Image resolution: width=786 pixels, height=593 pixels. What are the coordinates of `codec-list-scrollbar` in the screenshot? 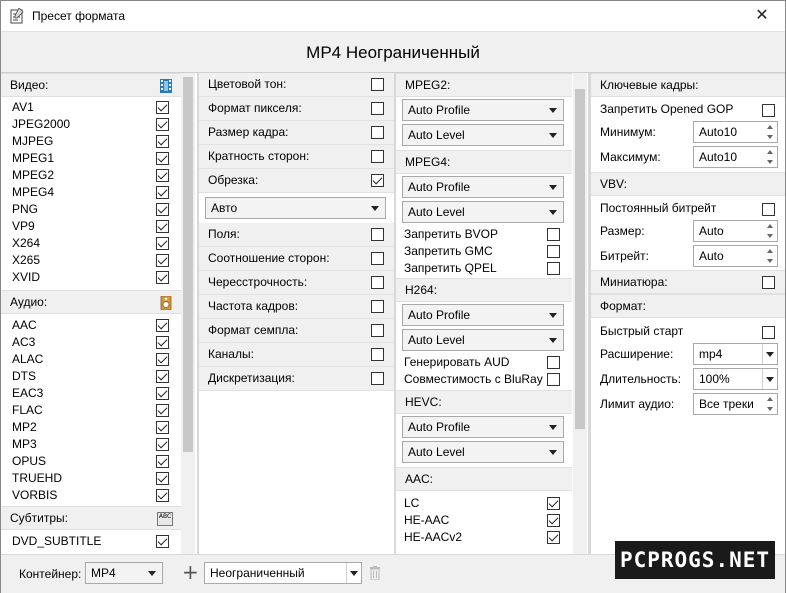 It's located at (188, 313).